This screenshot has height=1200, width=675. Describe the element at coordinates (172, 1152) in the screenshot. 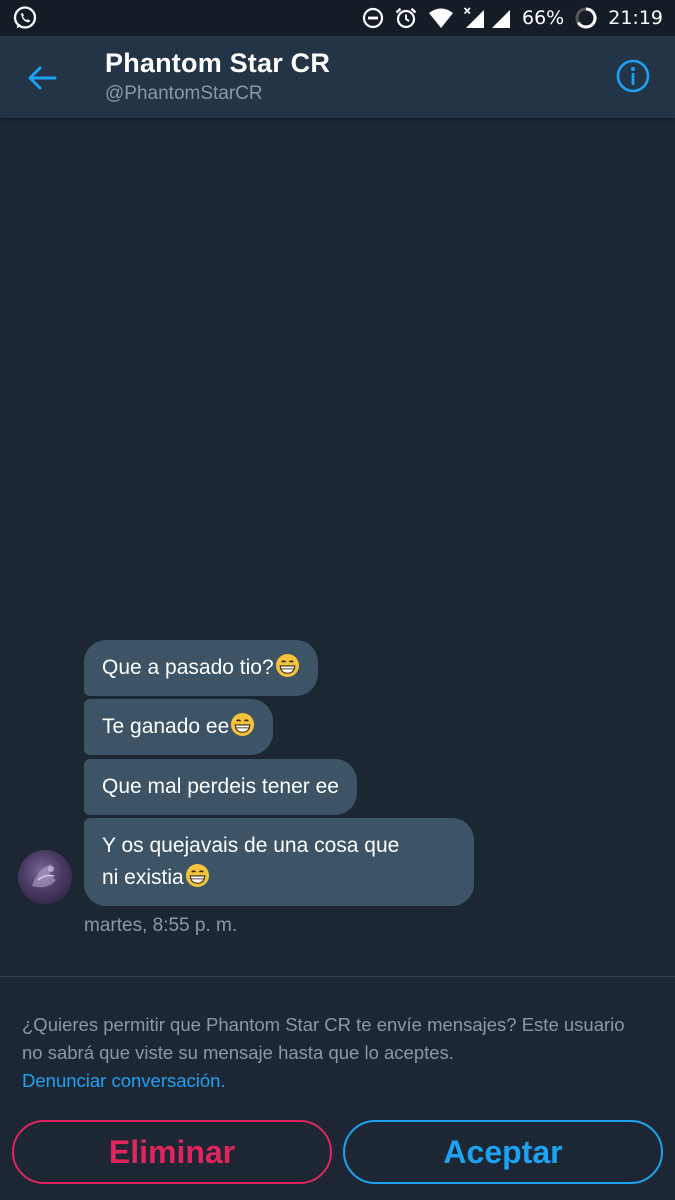

I see `delete-button: Eliminar` at that location.